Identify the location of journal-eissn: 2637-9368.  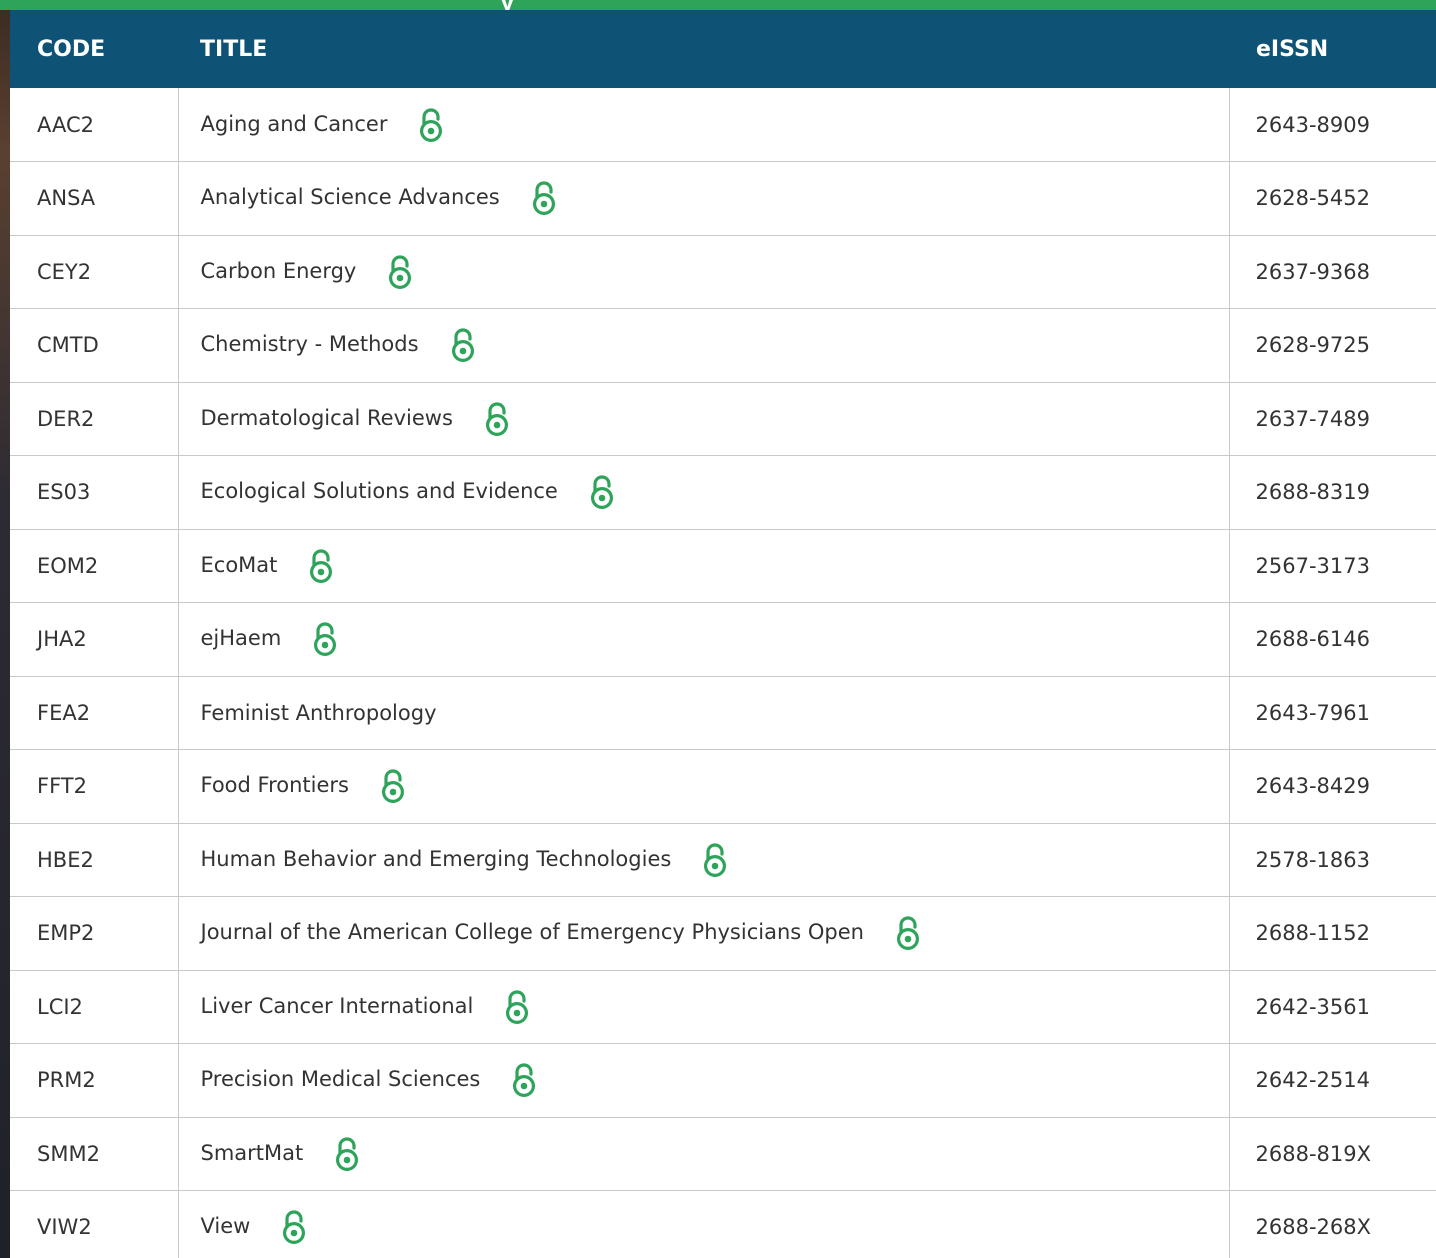
(1332, 272).